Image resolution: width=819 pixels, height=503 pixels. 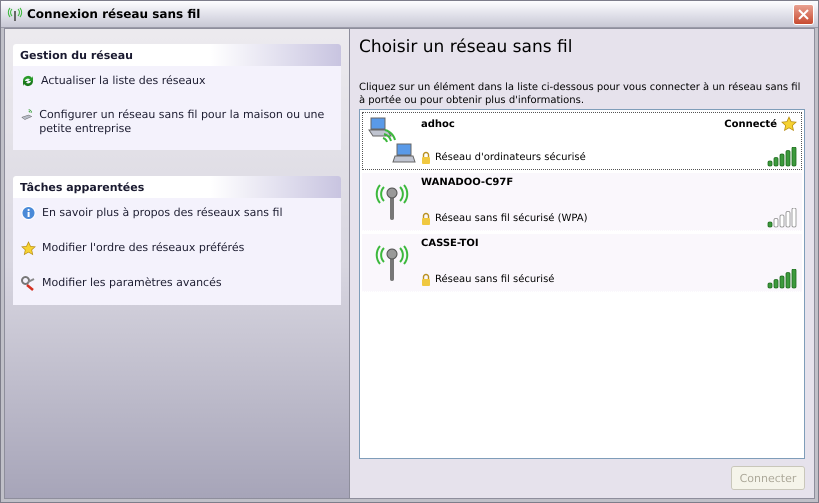 I want to click on task-link: Configurer un réseau sans fil pour la maison ou une petite entreprise, so click(x=185, y=122).